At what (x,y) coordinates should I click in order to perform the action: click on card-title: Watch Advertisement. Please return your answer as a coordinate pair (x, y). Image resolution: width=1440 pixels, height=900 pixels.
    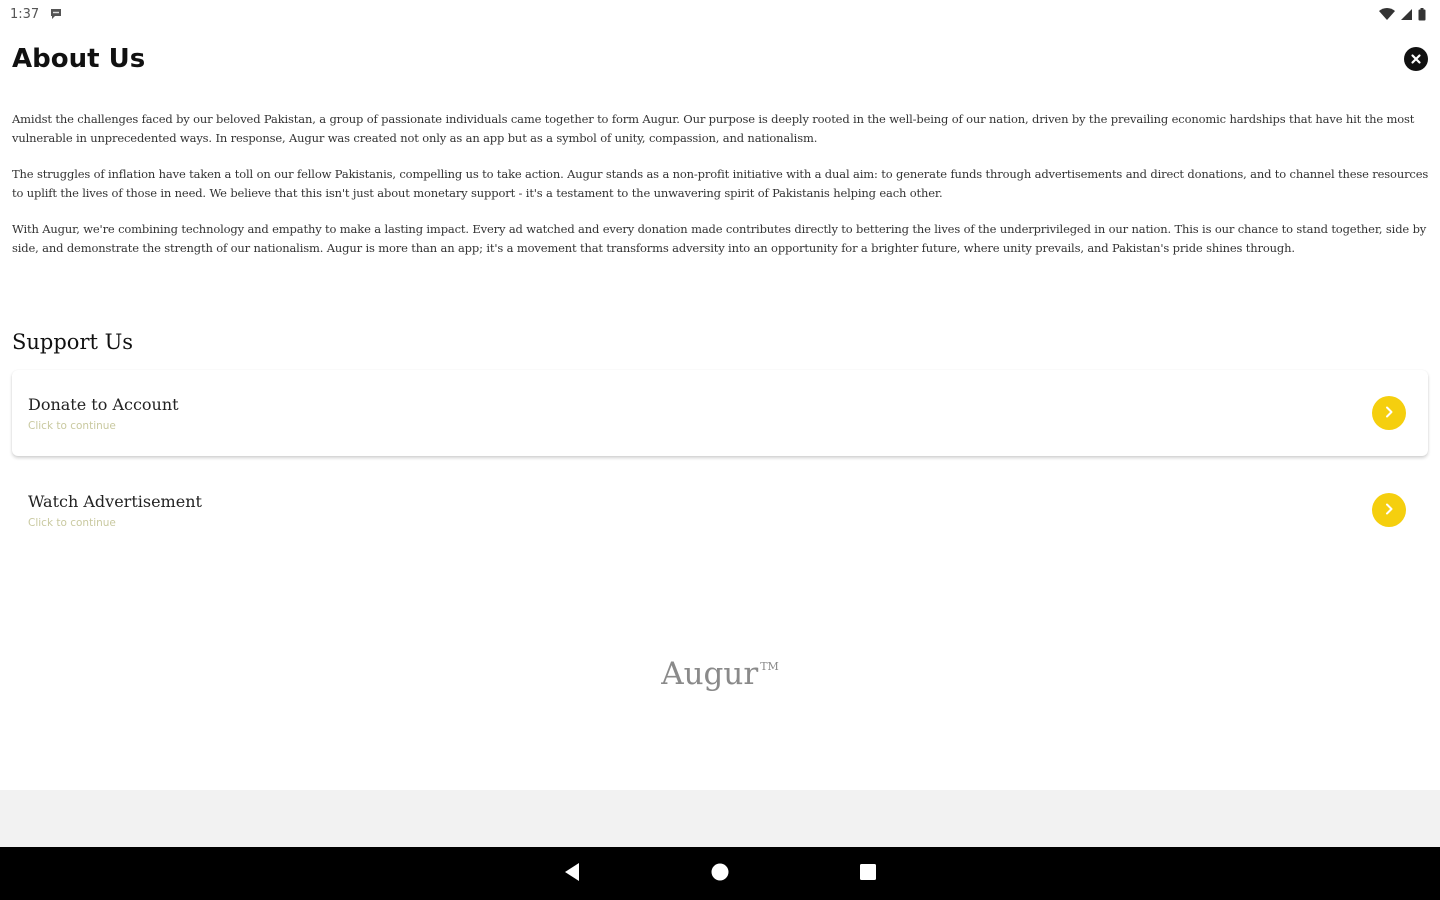
    Looking at the image, I should click on (115, 501).